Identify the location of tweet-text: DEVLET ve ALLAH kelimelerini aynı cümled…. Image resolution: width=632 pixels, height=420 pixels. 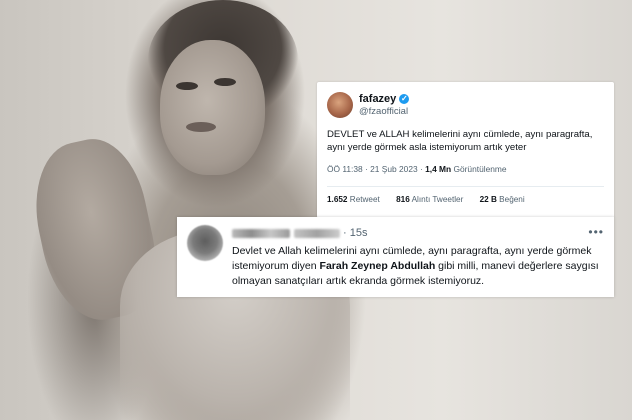
(460, 141).